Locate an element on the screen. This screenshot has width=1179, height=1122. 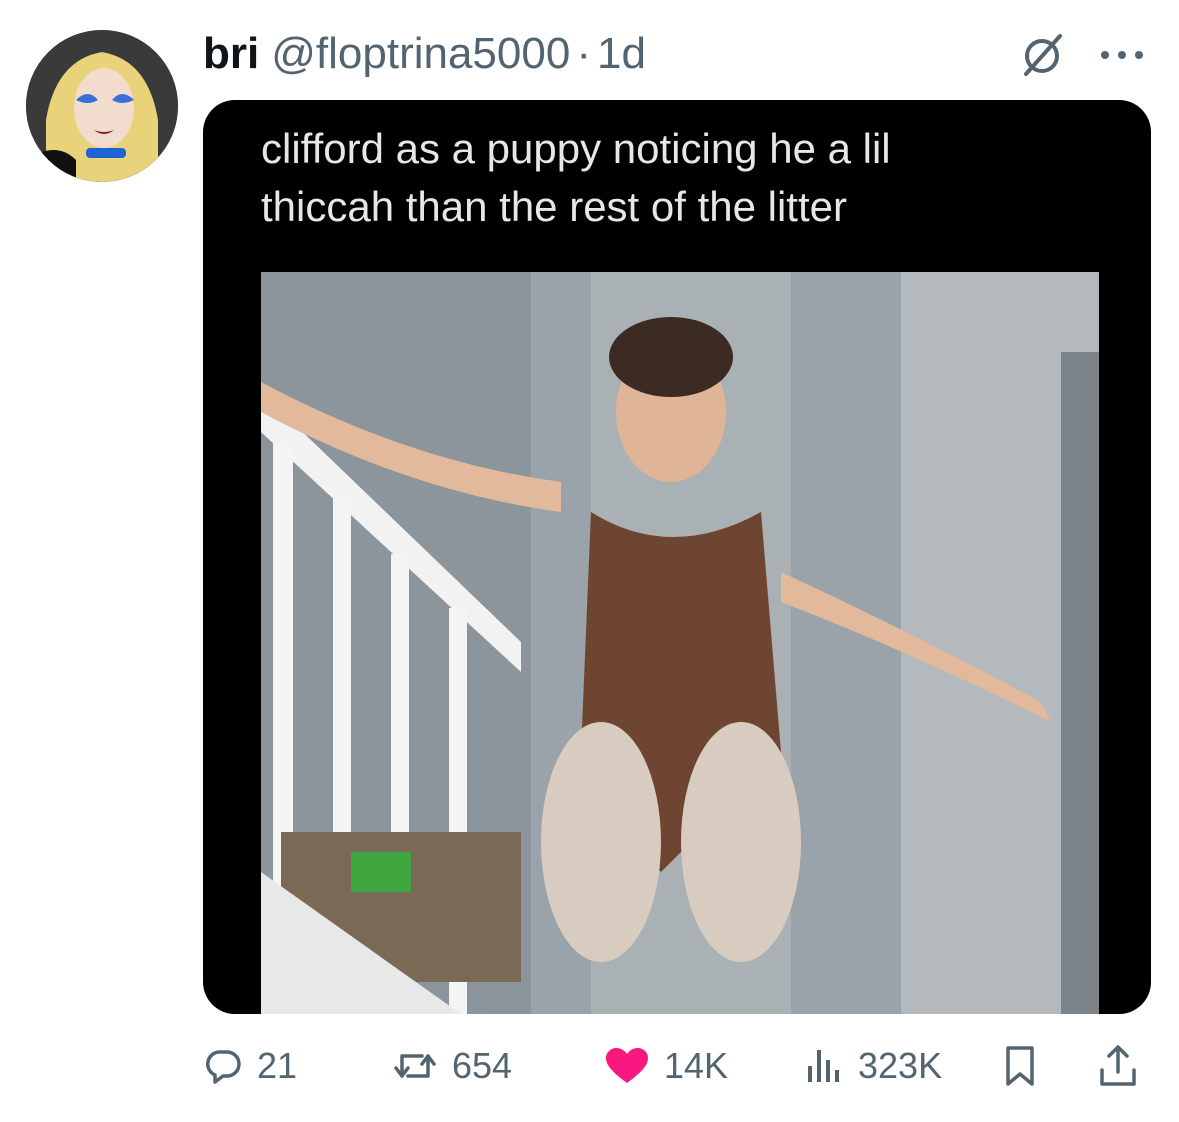
post-time: 1d is located at coordinates (621, 54).